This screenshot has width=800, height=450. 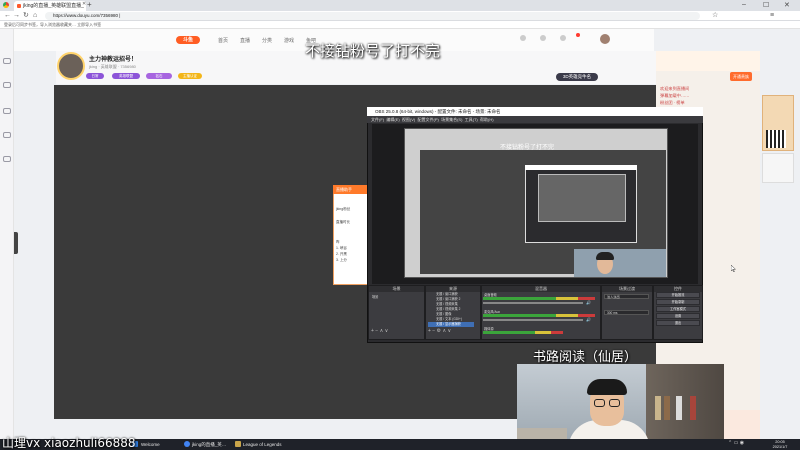 I want to click on url-input: https://www.douyu.com/7356980 |, so click(x=372, y=16).